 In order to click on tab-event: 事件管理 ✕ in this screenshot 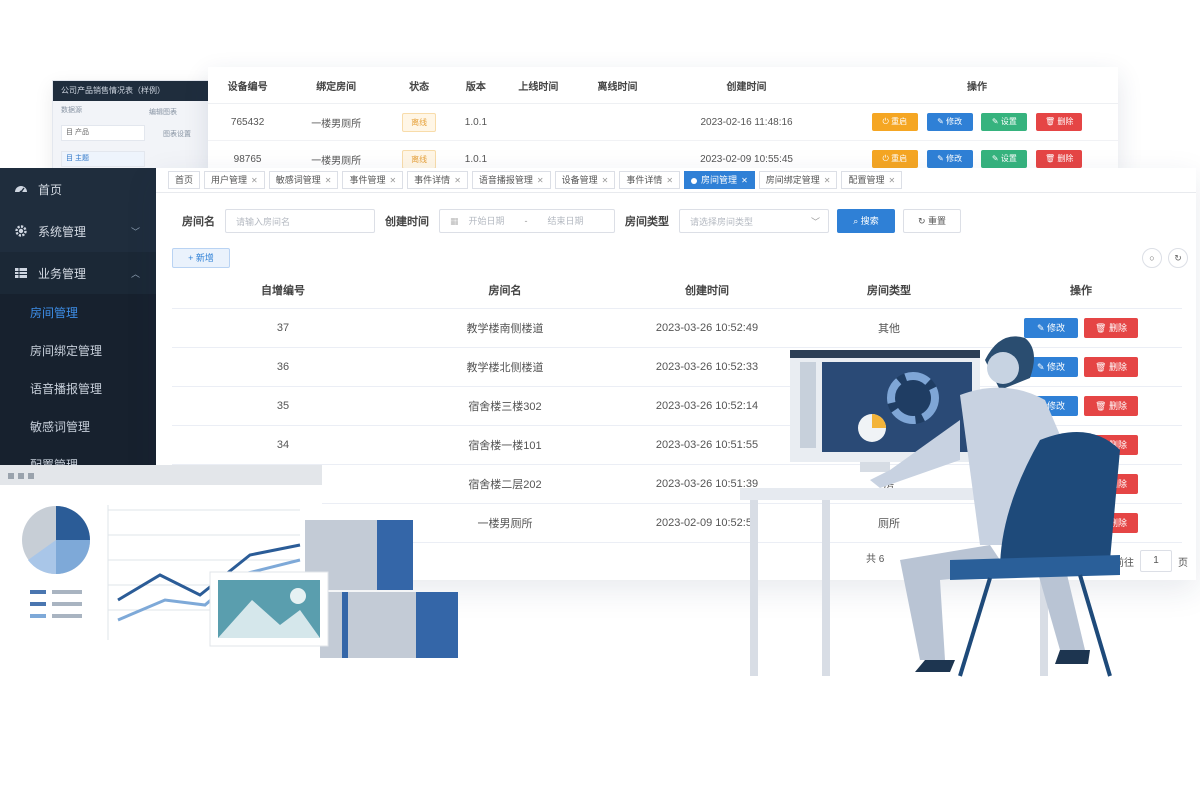, I will do `click(373, 180)`.